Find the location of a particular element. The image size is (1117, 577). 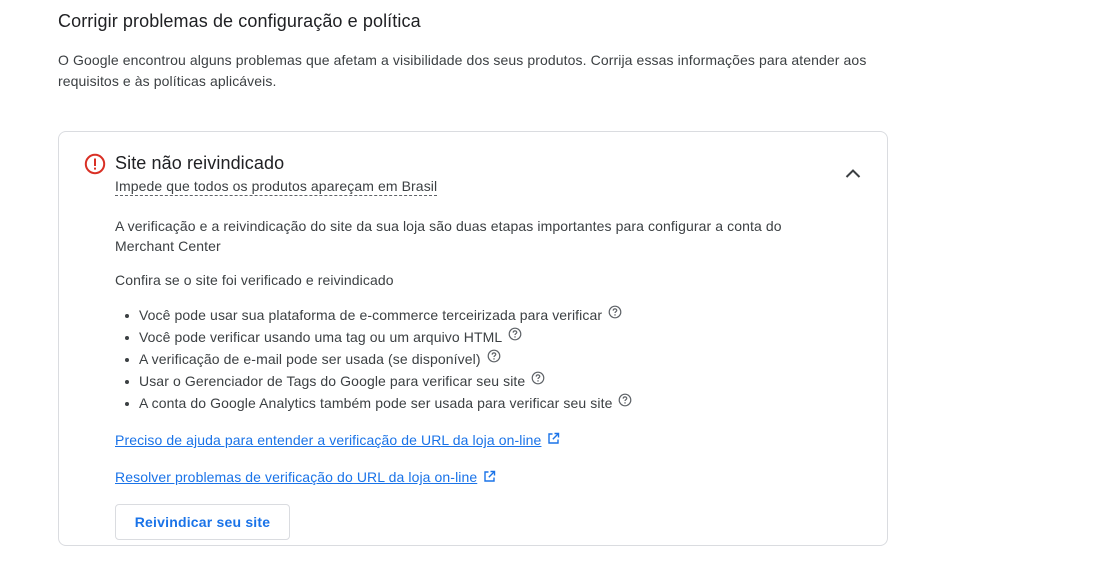

chevron-up-icon is located at coordinates (853, 176).